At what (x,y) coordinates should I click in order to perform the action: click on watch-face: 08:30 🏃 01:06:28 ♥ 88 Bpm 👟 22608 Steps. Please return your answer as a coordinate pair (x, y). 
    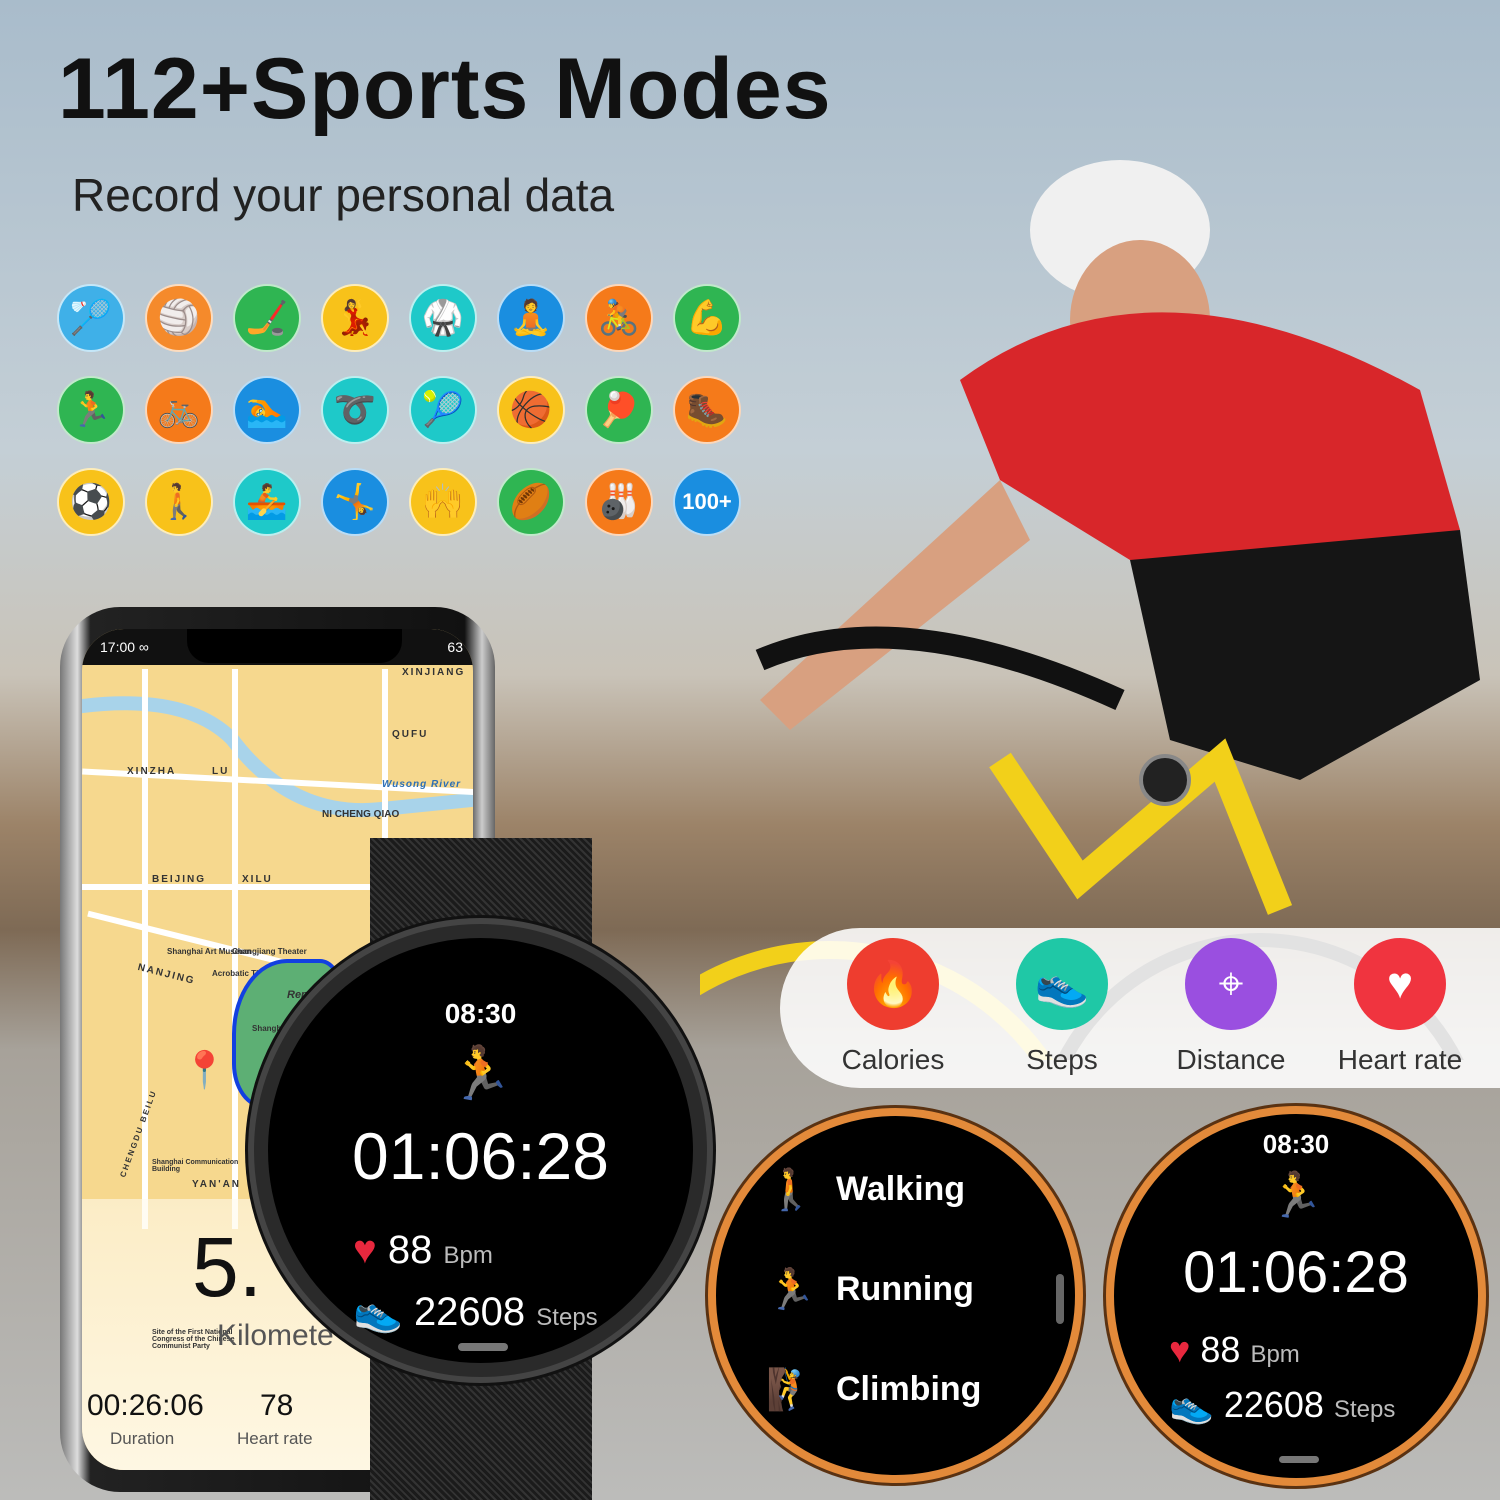
    Looking at the image, I should click on (480, 1150).